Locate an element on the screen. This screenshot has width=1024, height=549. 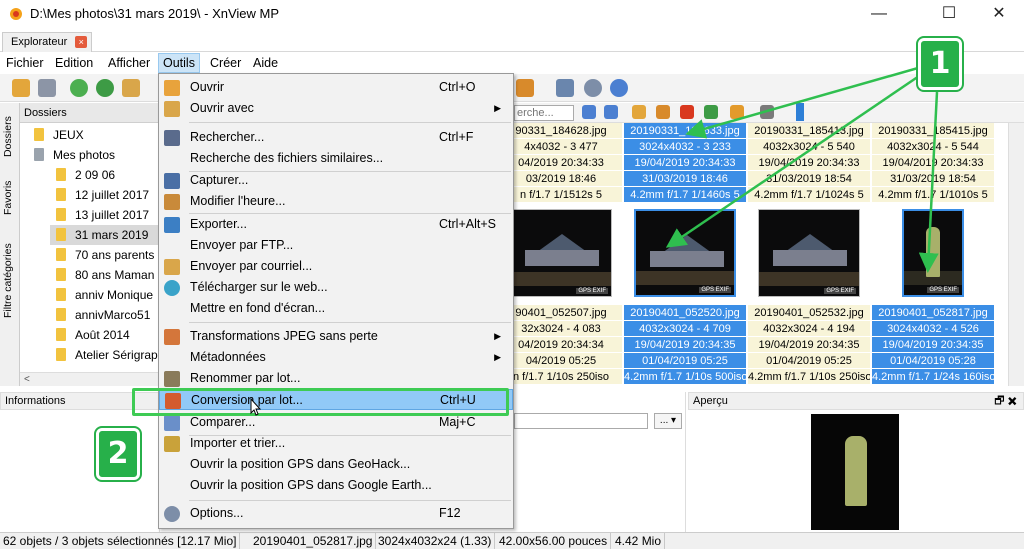
tree-item-jeux: JEUX is located at coordinates (59, 135).